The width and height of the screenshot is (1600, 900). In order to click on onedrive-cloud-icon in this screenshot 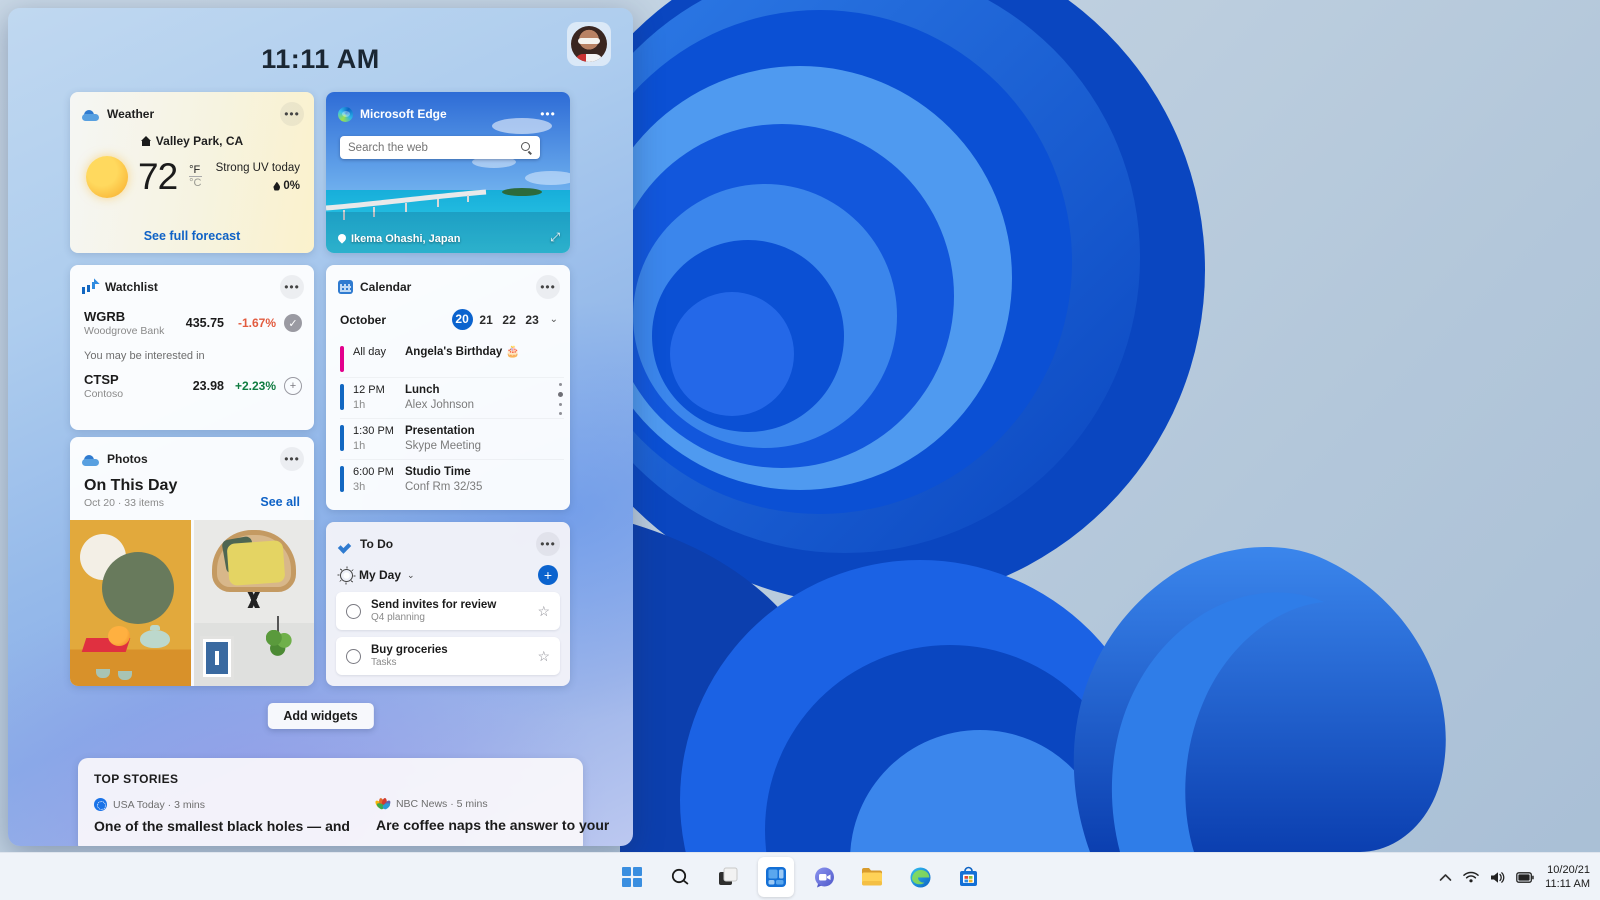, I will do `click(91, 459)`.